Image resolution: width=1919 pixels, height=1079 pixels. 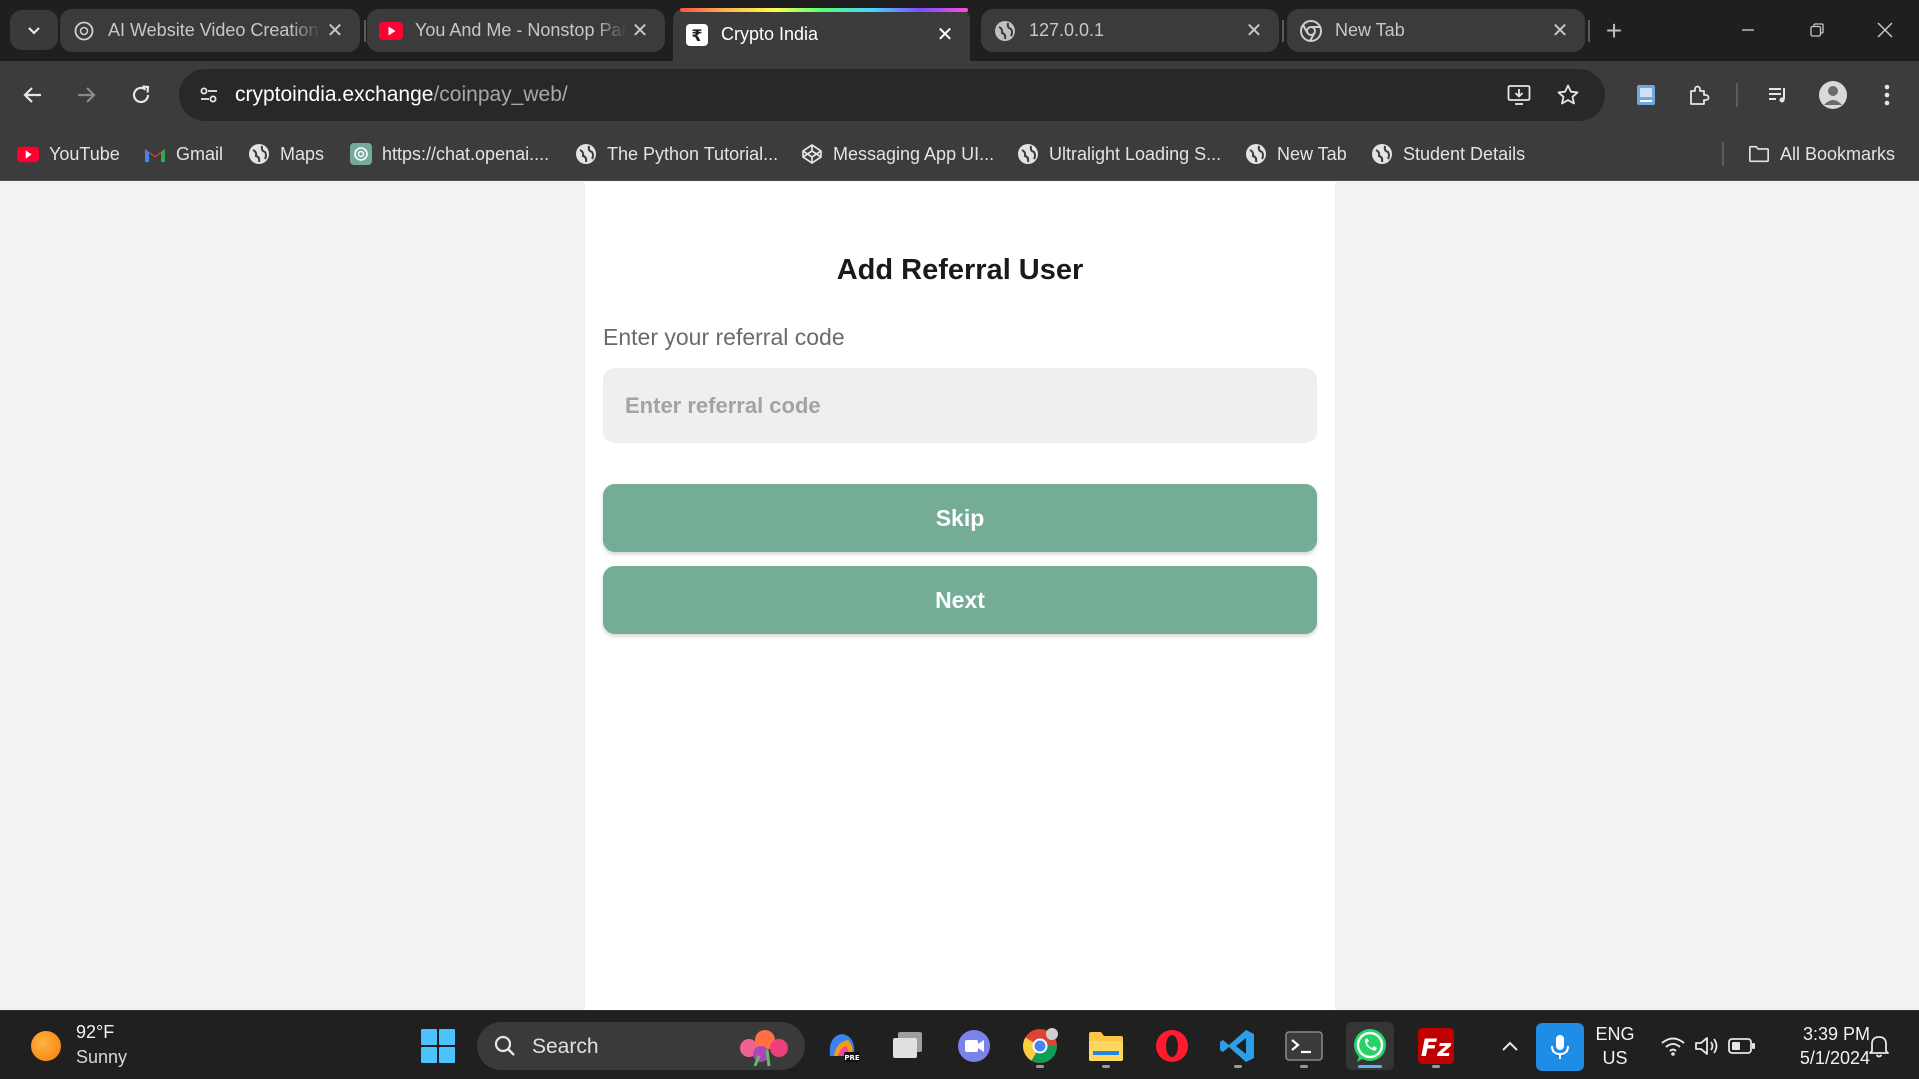 What do you see at coordinates (1614, 31) in the screenshot?
I see `new-tab-button: +` at bounding box center [1614, 31].